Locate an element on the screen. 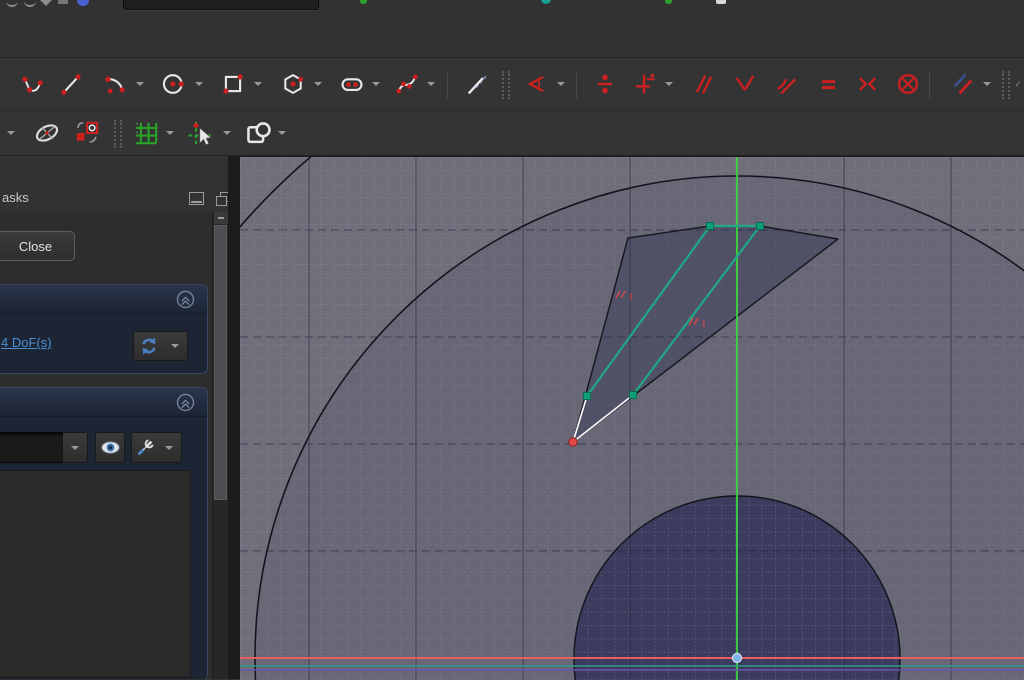 The width and height of the screenshot is (1024, 680). rectangle-tool-dropdown is located at coordinates (258, 84).